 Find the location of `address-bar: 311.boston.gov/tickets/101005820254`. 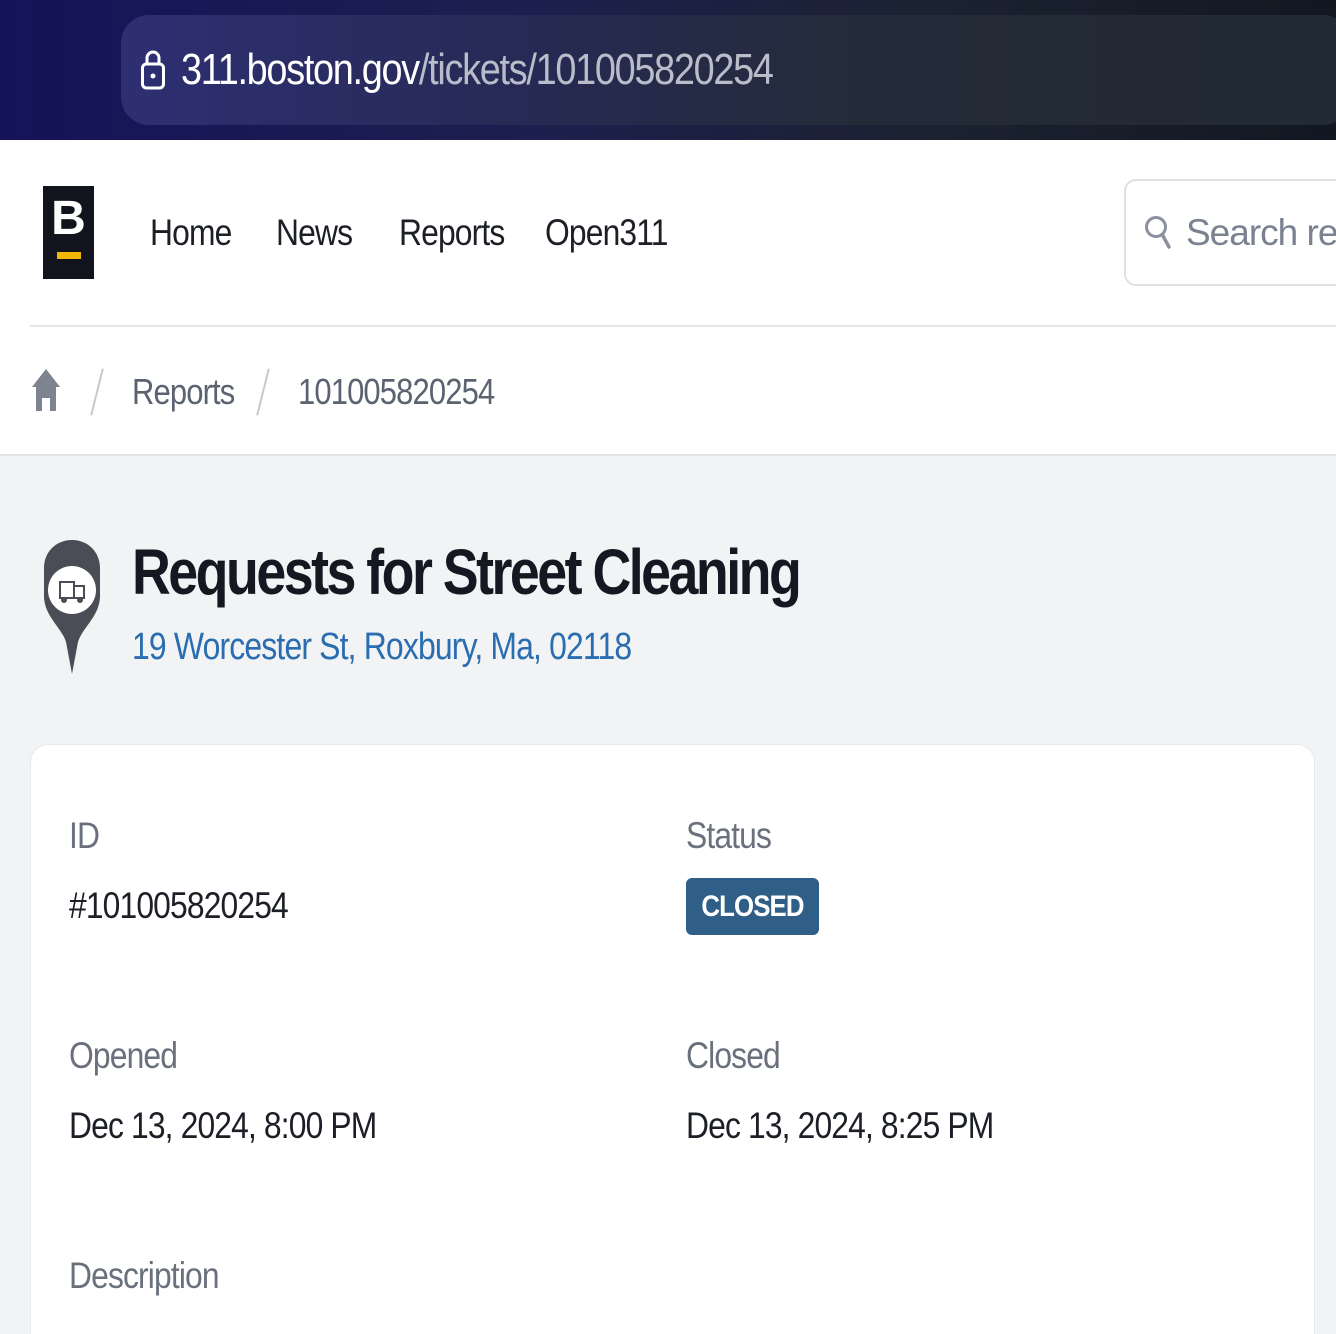

address-bar: 311.boston.gov/tickets/101005820254 is located at coordinates (728, 70).